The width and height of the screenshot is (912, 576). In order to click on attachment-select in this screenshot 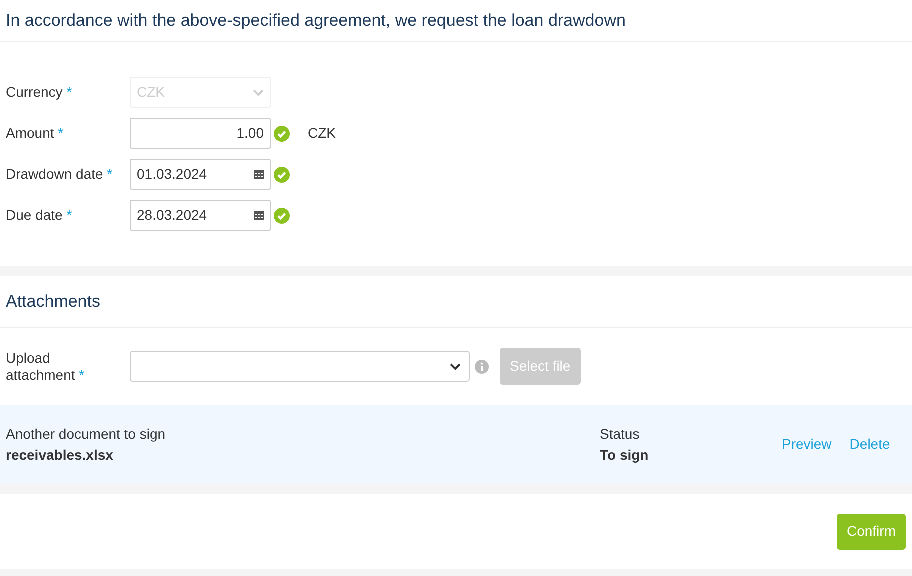, I will do `click(300, 366)`.